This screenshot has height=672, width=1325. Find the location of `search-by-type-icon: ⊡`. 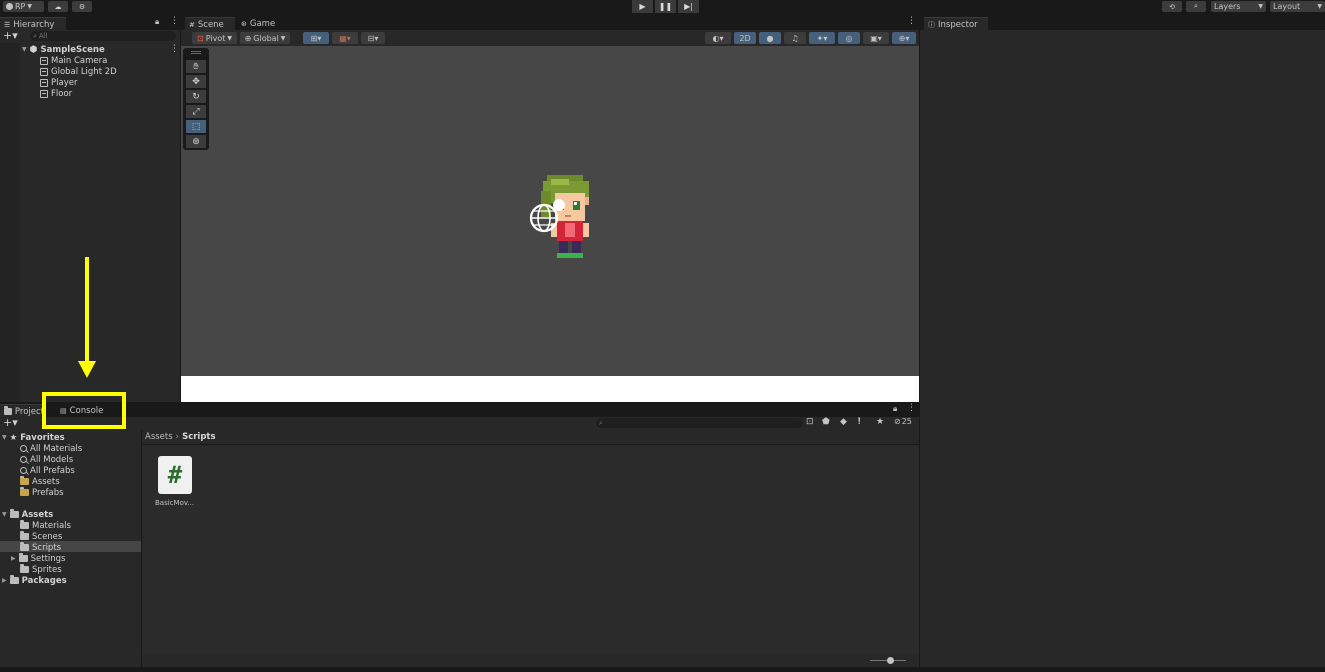

search-by-type-icon: ⊡ is located at coordinates (810, 422).